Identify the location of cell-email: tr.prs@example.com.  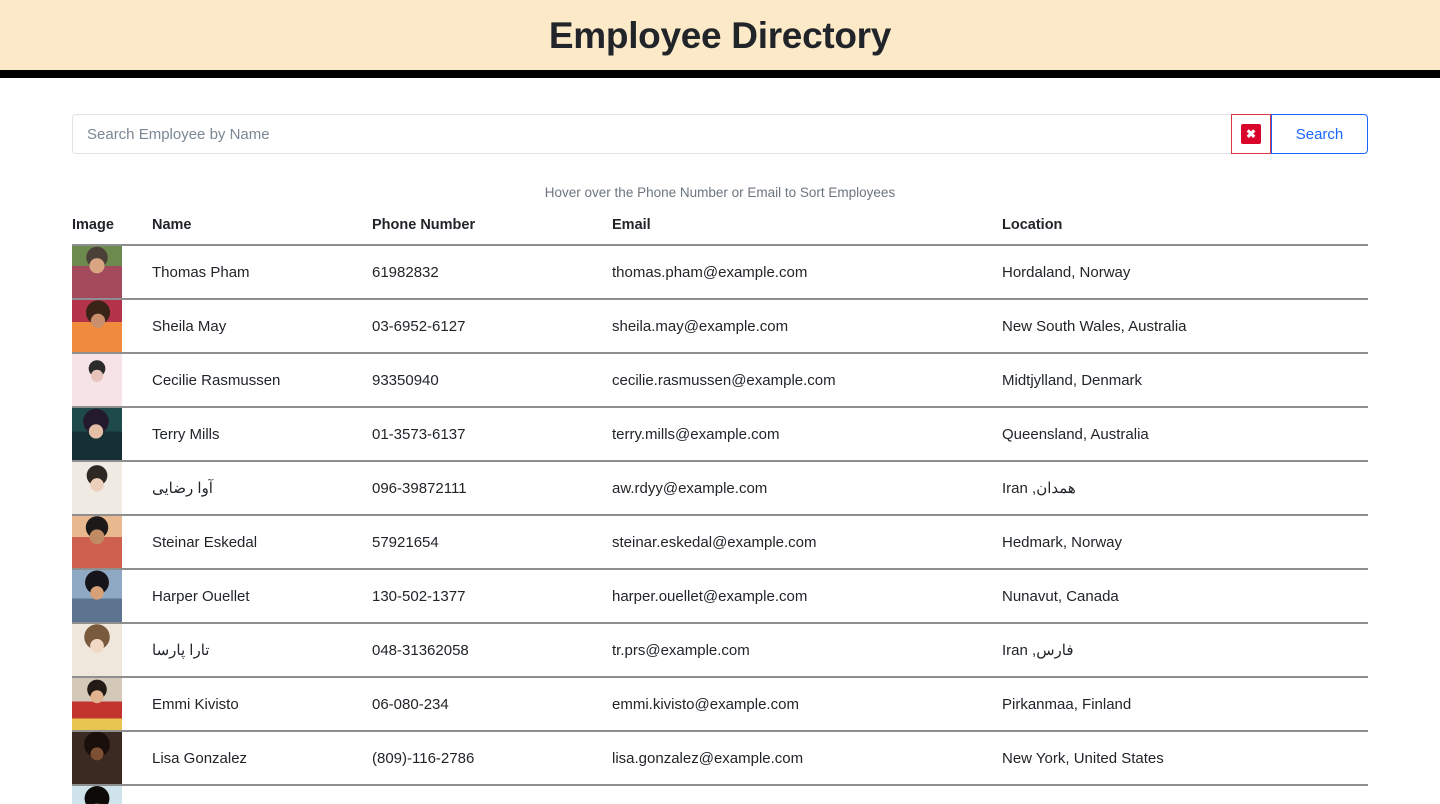
(807, 650).